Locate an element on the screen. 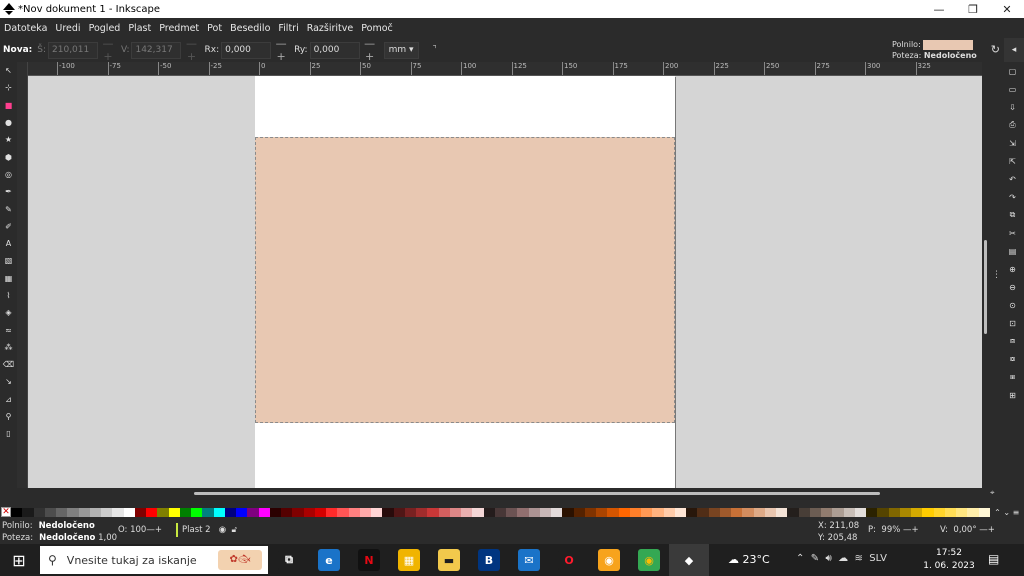 Image resolution: width=1024 pixels, height=576 pixels. 3dbox-icon: ⬢ is located at coordinates (8, 156).